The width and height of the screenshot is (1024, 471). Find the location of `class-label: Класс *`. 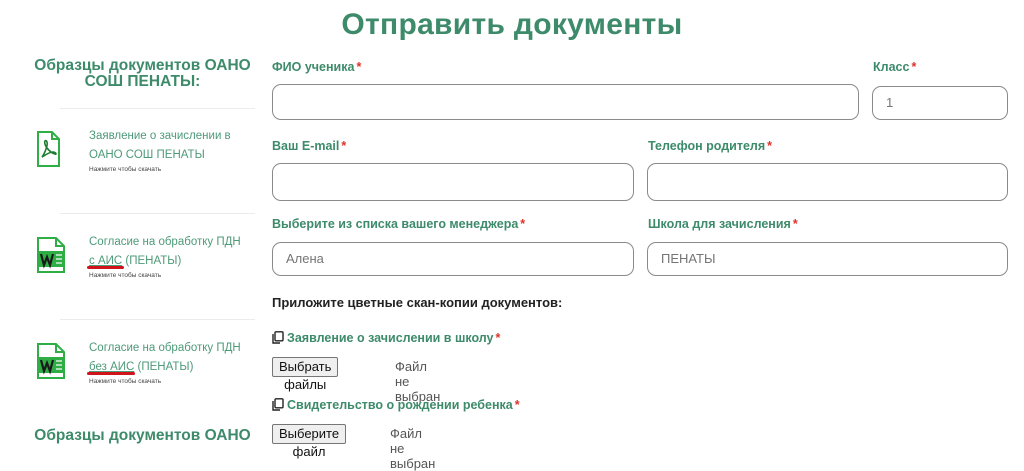

class-label: Класс * is located at coordinates (895, 67).